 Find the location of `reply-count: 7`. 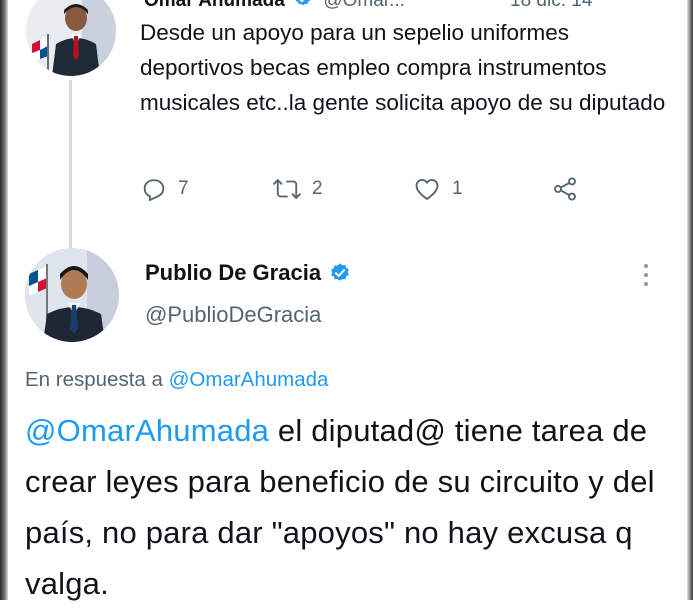

reply-count: 7 is located at coordinates (183, 188).